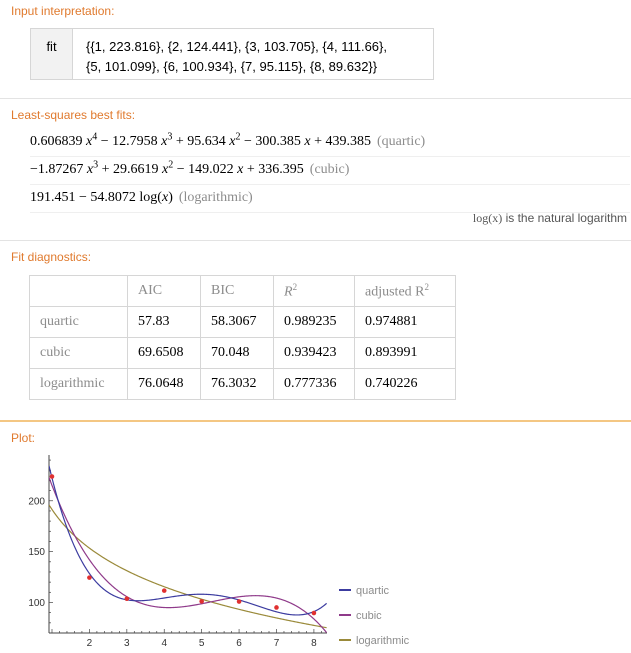  Describe the element at coordinates (164, 322) in the screenshot. I see `cell-aic: 57.83` at that location.